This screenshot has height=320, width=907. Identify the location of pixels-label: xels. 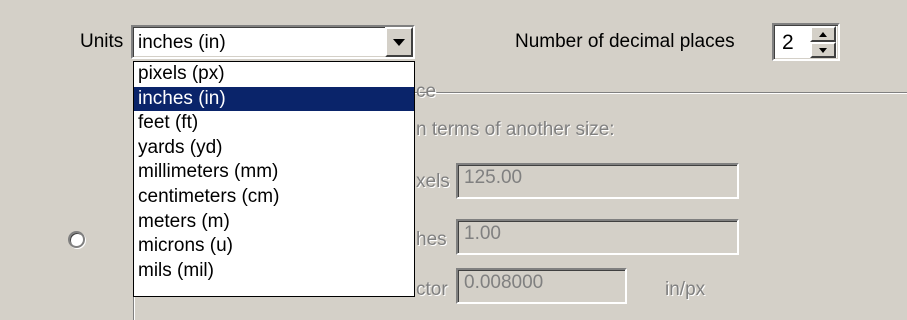
(433, 181).